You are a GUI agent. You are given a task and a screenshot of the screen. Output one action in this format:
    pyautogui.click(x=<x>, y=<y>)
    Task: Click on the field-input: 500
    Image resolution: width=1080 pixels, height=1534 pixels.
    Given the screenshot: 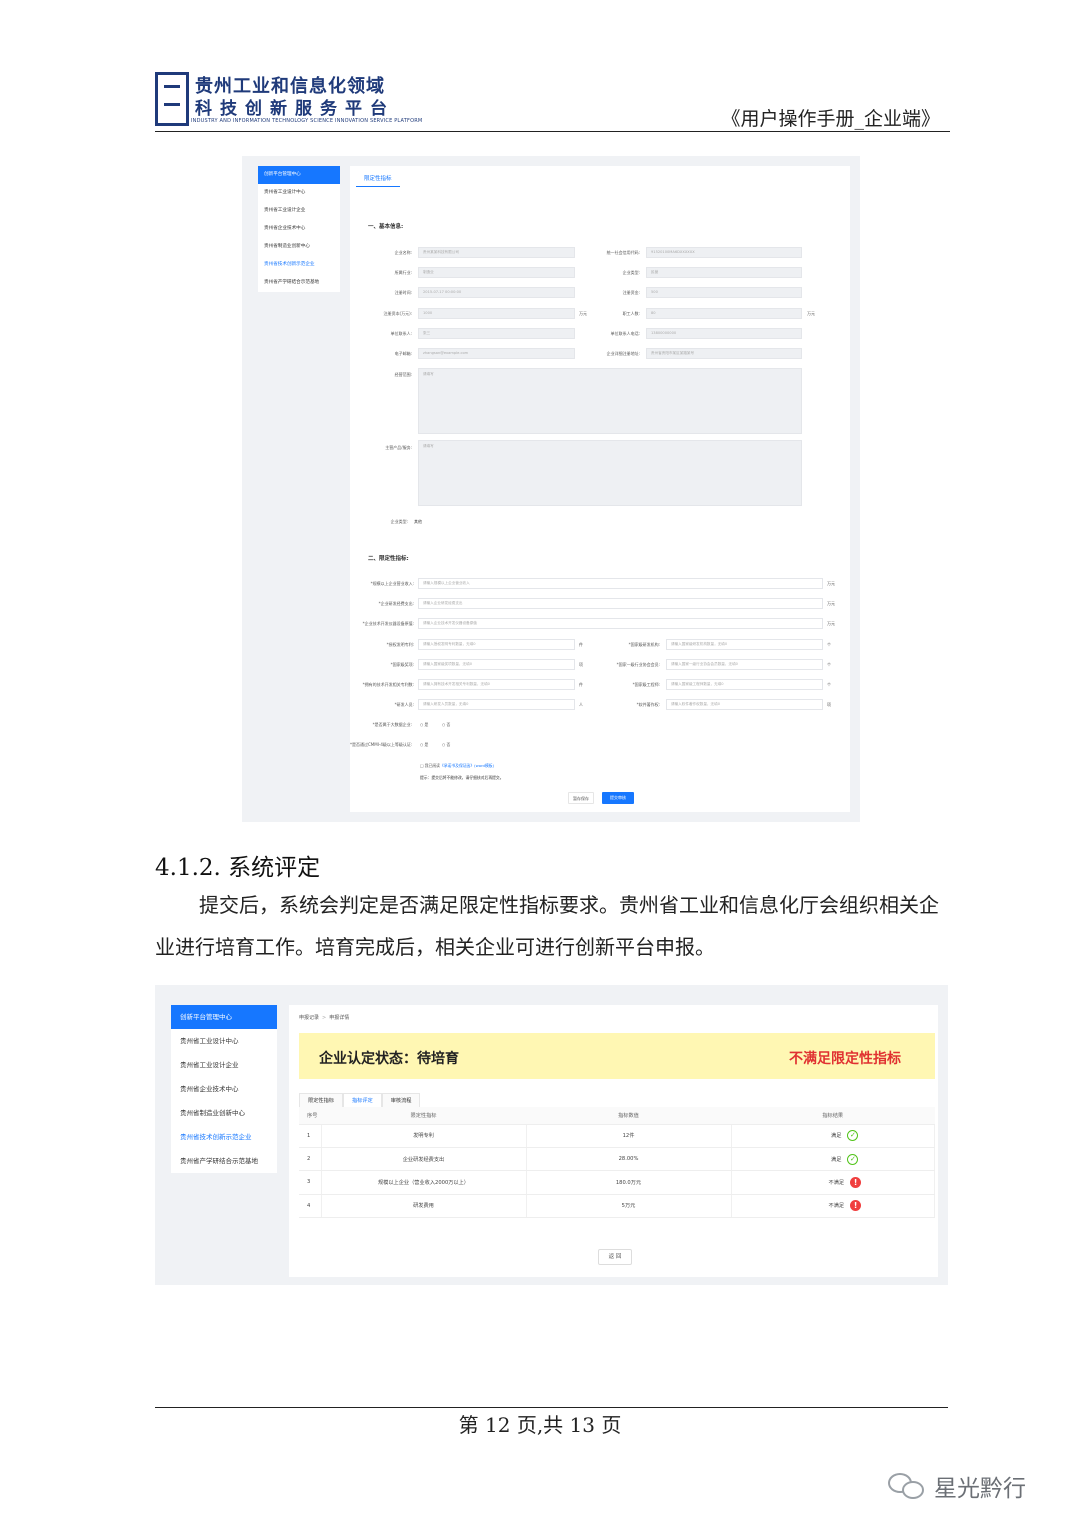 What is the action you would take?
    pyautogui.click(x=724, y=292)
    